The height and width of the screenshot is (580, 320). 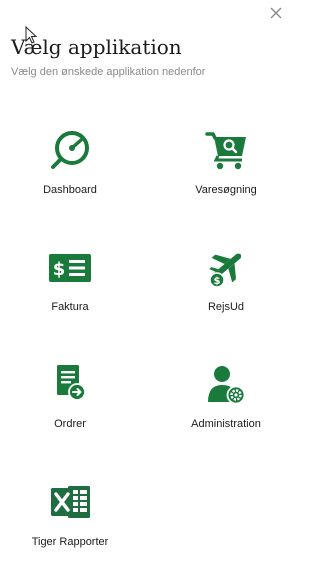 I want to click on app-tile-varesogning: Varesøgning, so click(x=226, y=178).